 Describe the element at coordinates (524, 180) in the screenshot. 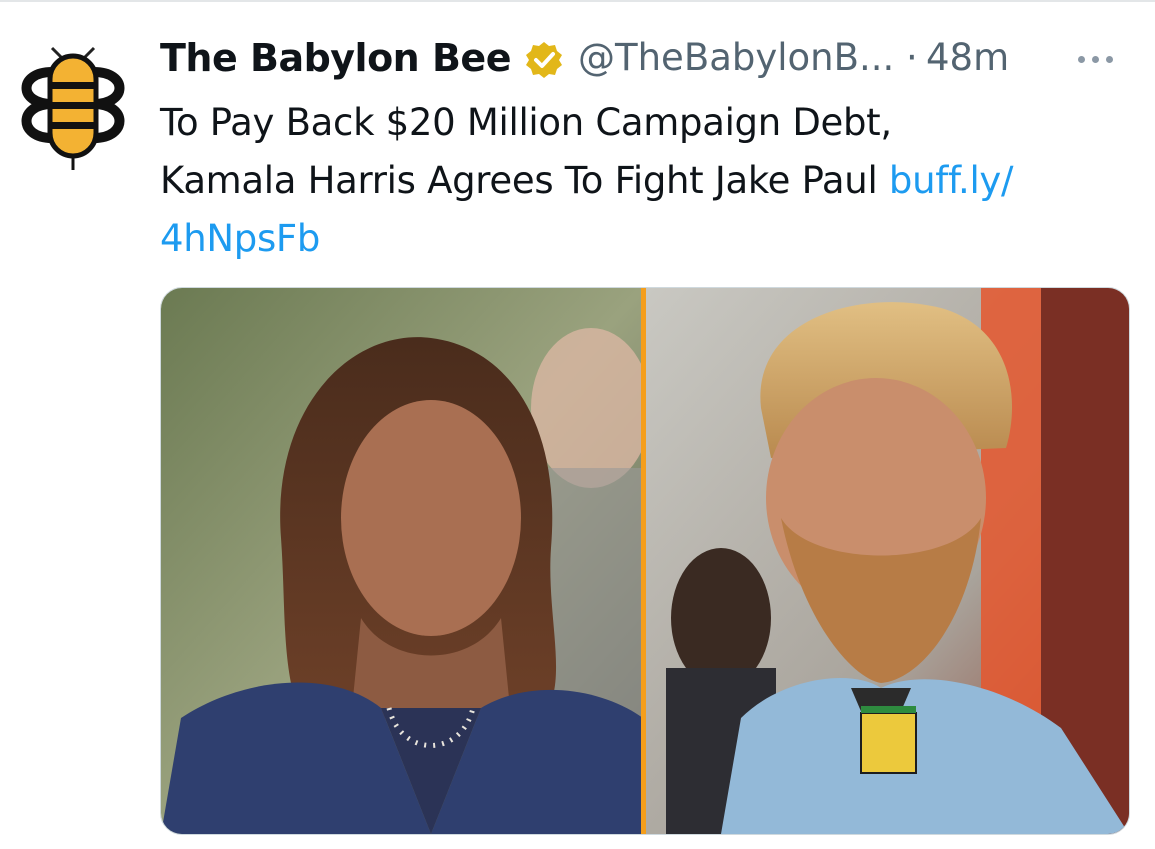

I see `tweet-text-line-2: Kamala Harris Agrees To Fight Jake Paul` at that location.